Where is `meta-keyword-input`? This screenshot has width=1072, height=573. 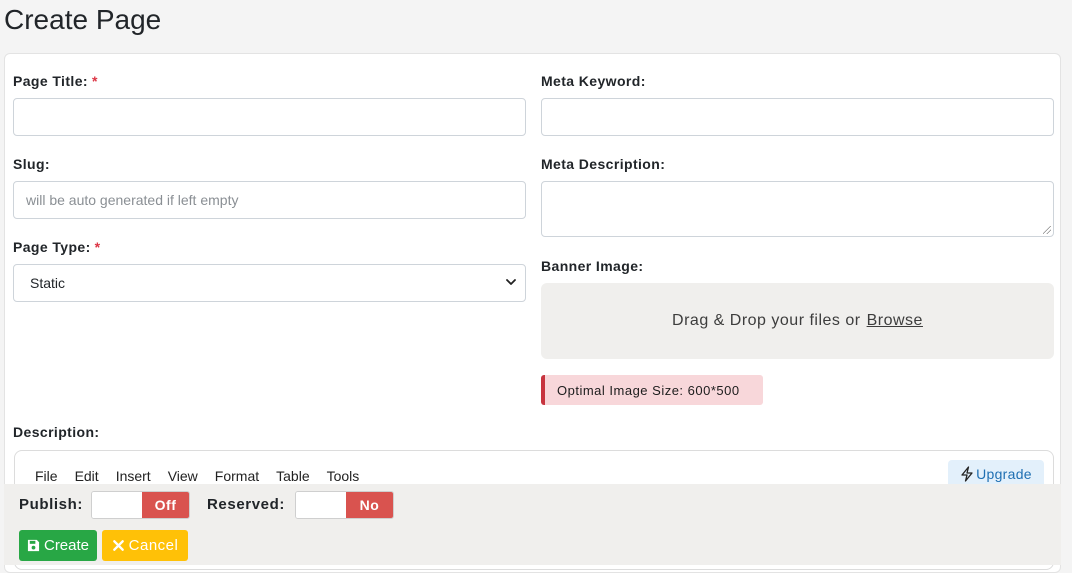
meta-keyword-input is located at coordinates (797, 117).